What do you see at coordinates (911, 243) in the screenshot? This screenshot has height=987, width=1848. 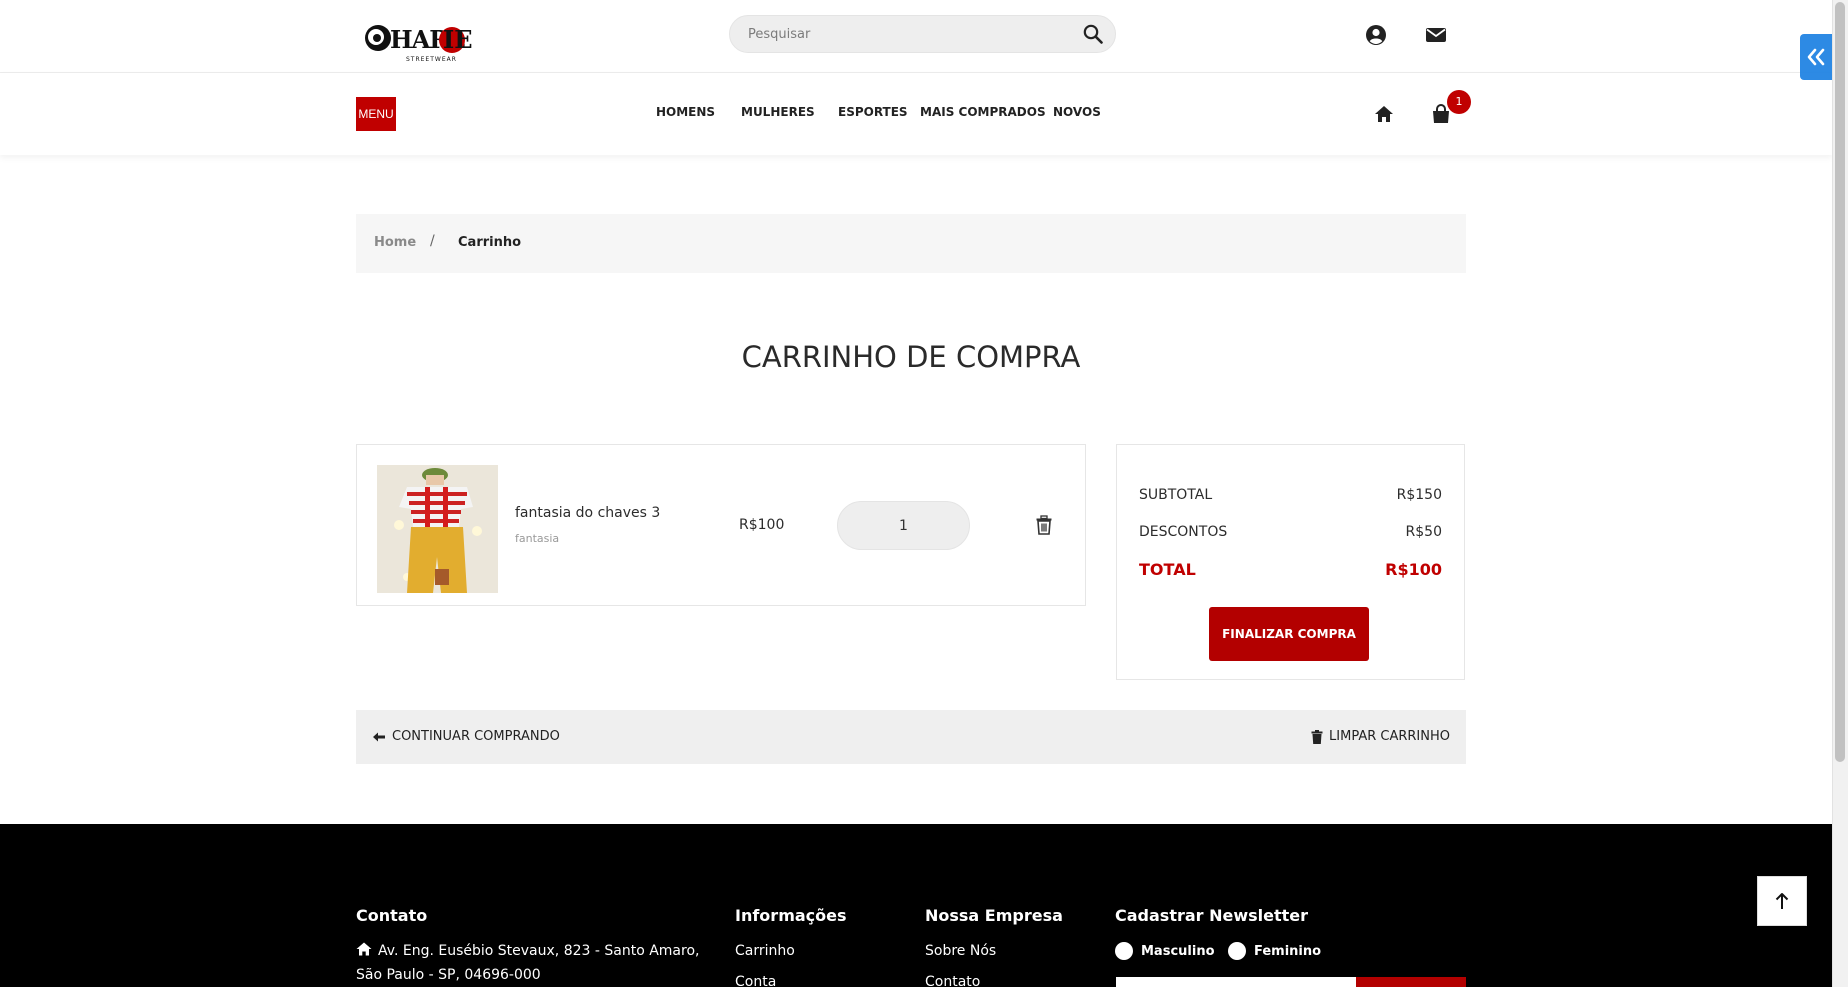 I see `breadcrumb: Home / Carrinho` at bounding box center [911, 243].